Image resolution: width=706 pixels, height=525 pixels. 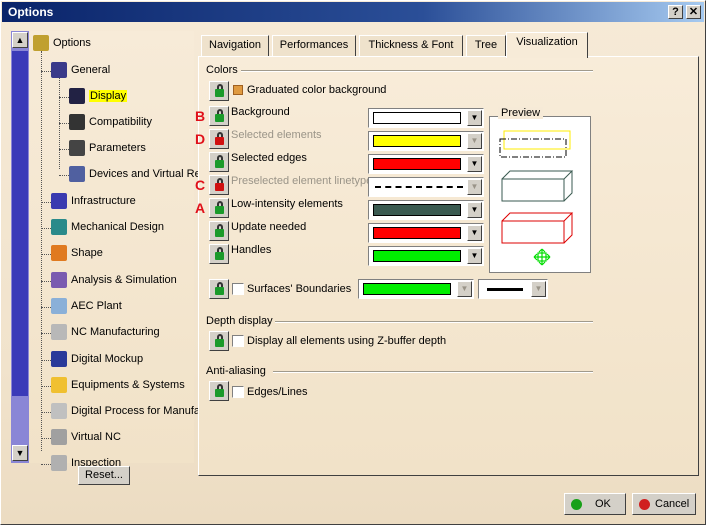 I want to click on scroll-thumb, so click(x=20, y=223).